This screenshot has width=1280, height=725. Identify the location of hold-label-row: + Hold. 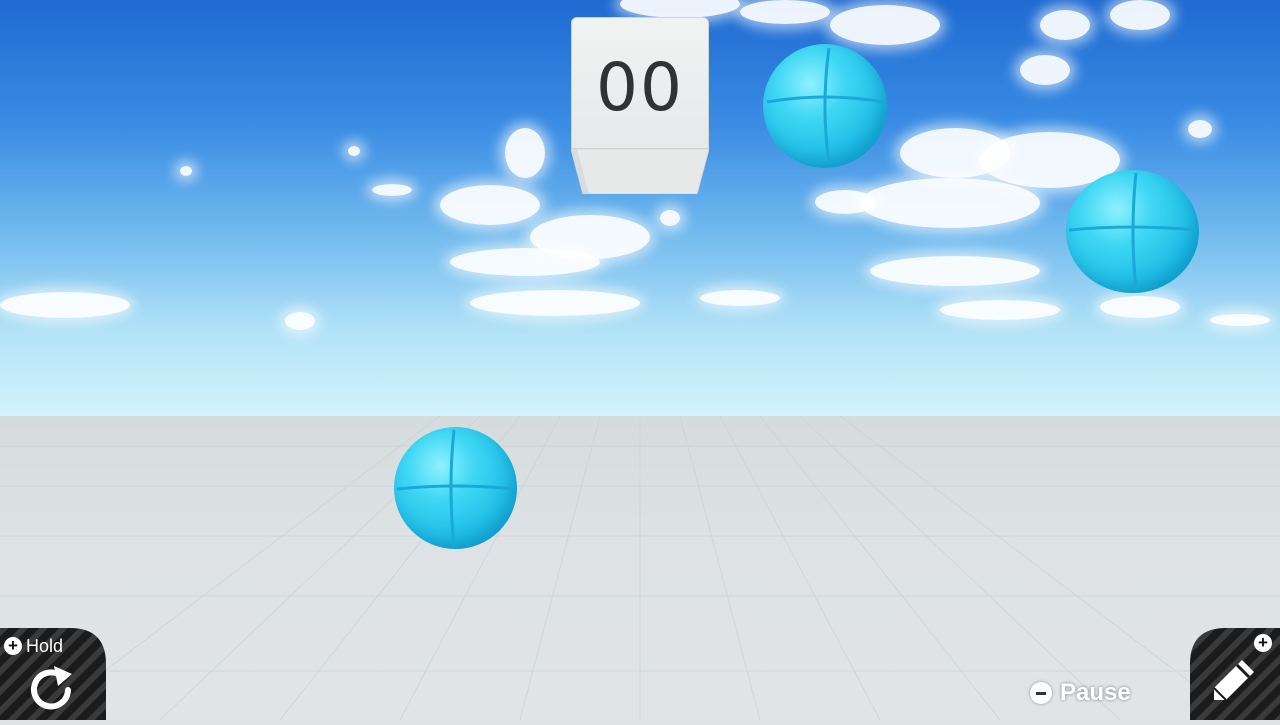
(33, 646).